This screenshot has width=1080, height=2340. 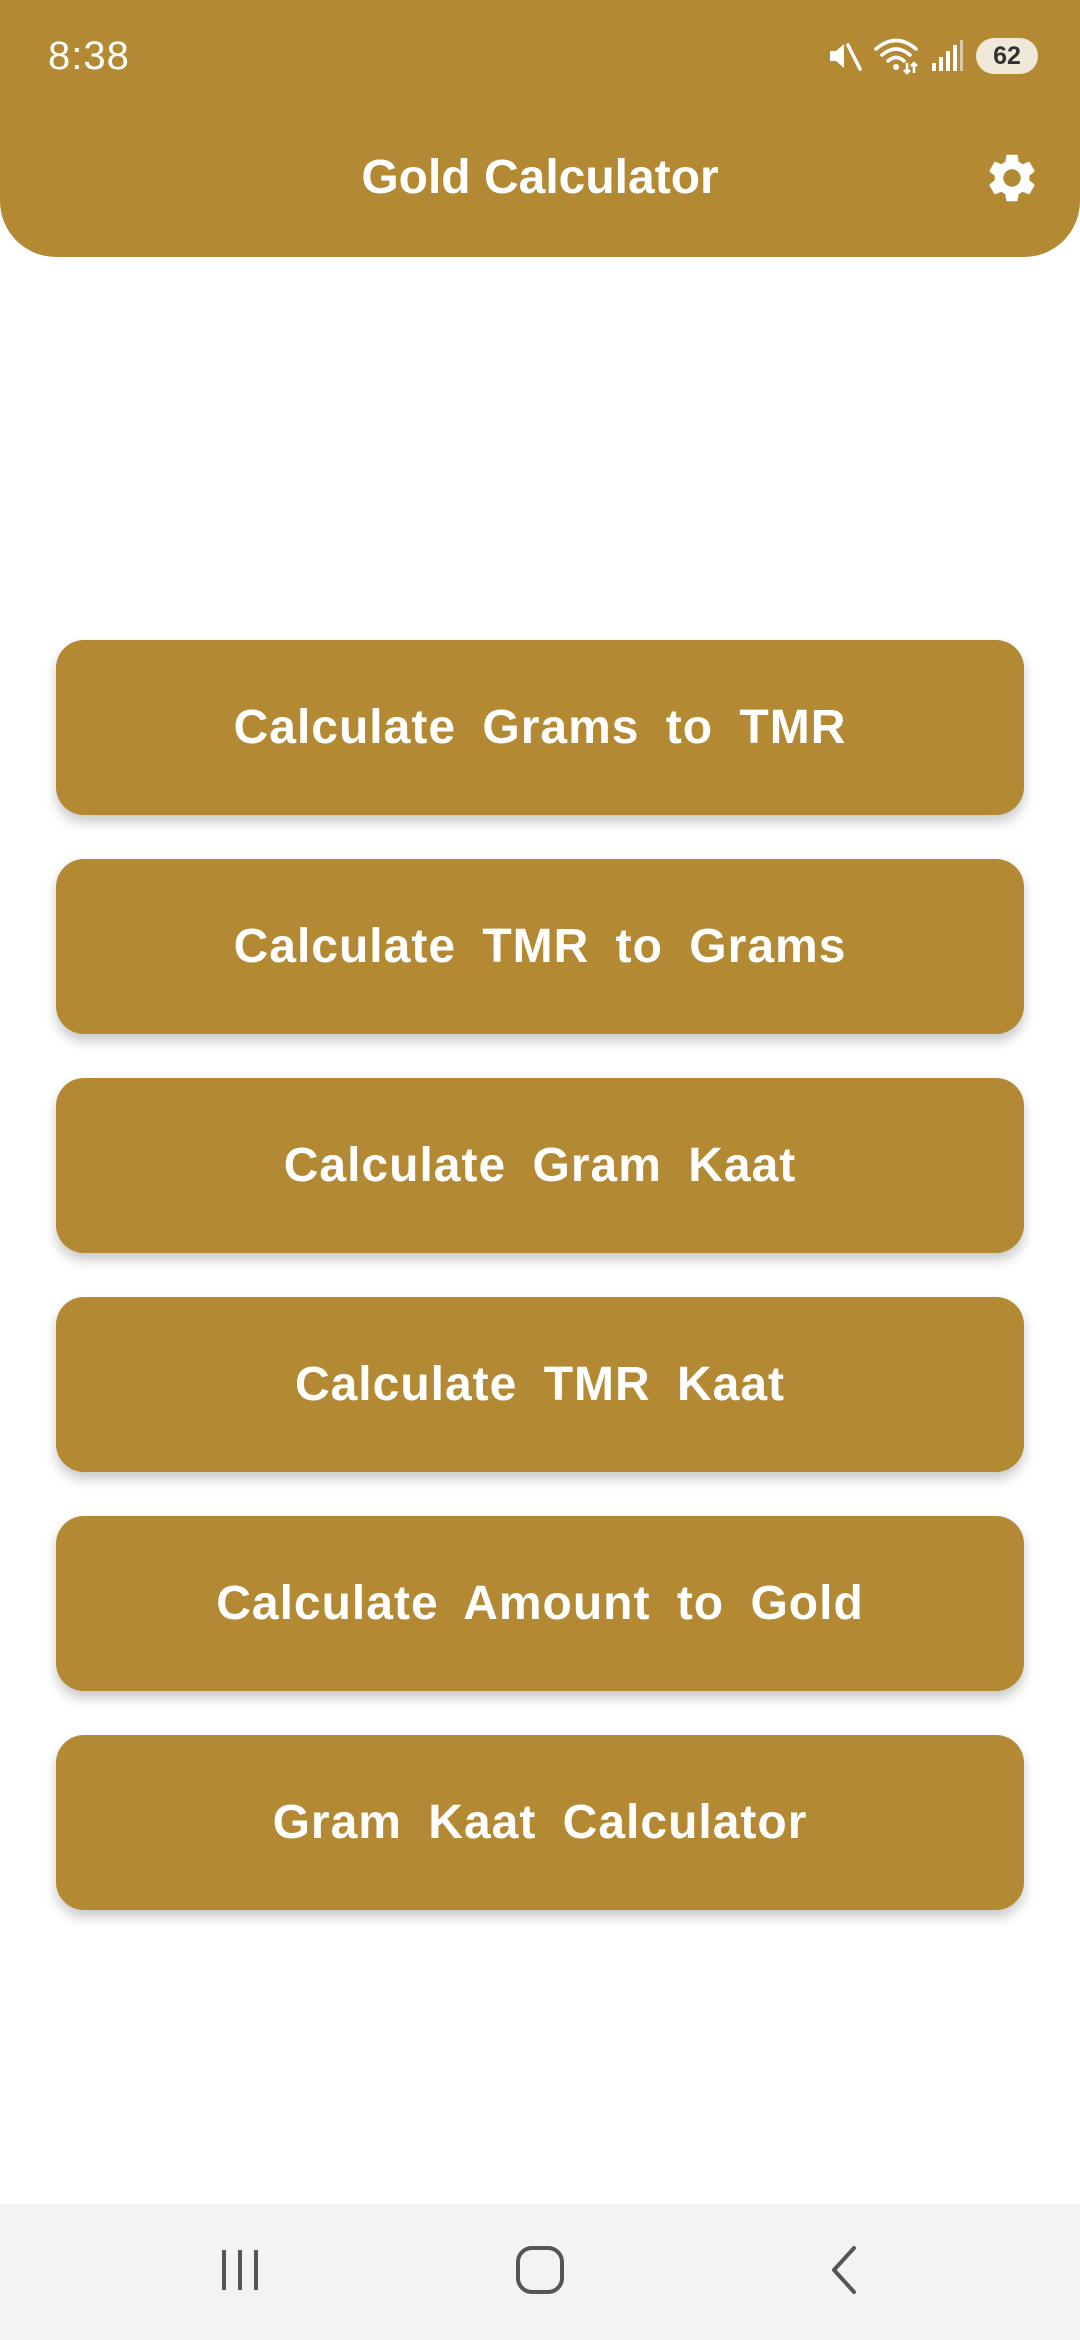 I want to click on tmr-kaat-button: Calculate TMR Kaat, so click(x=540, y=1384).